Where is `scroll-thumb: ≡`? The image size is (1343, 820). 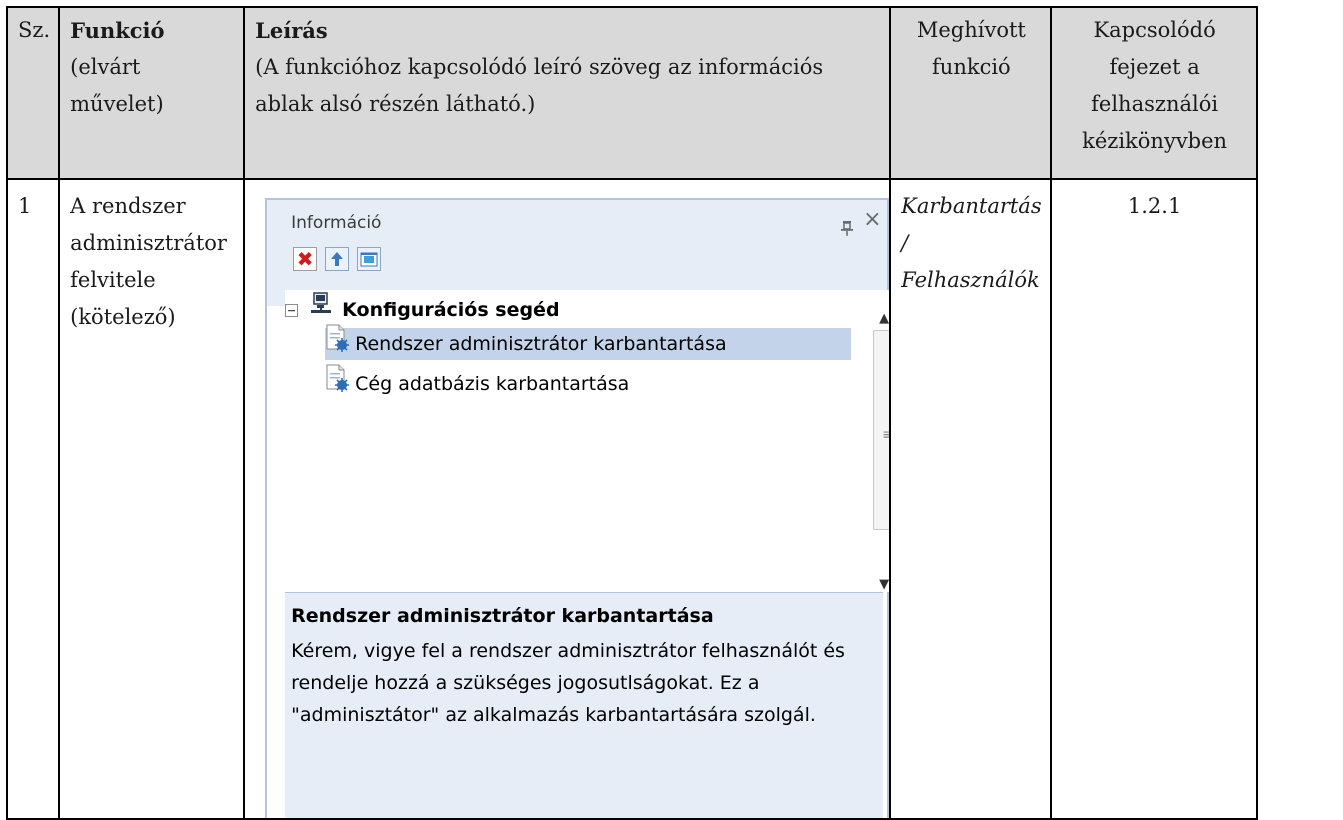
scroll-thumb: ≡ is located at coordinates (881, 430).